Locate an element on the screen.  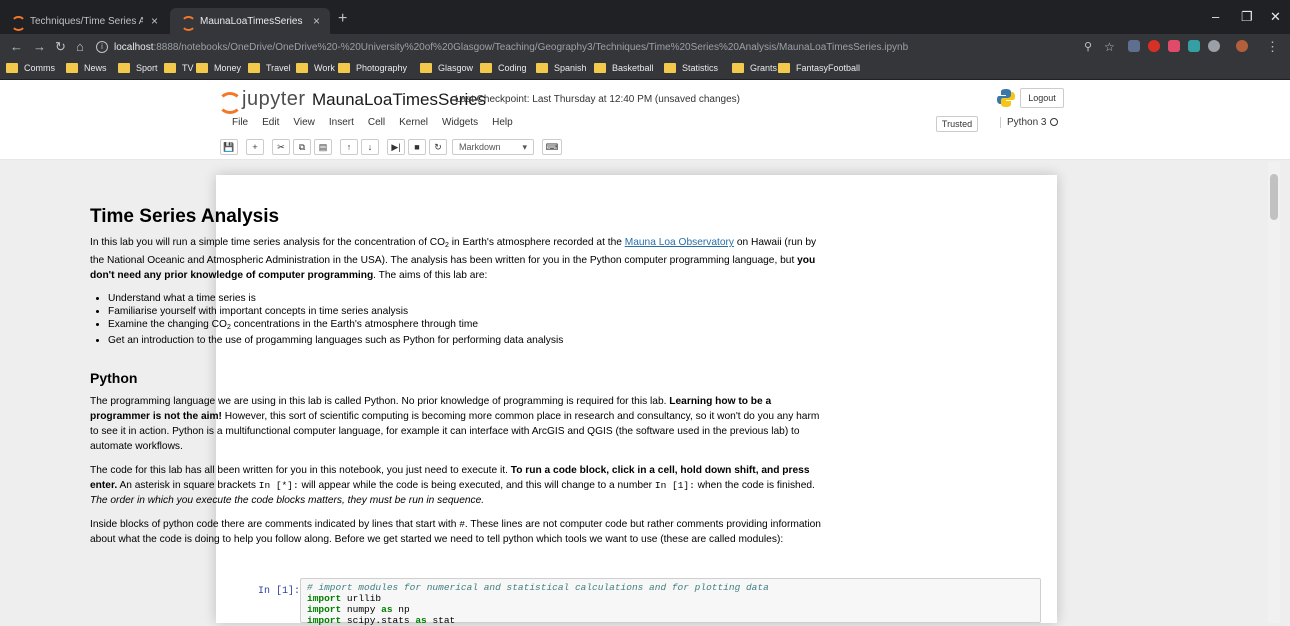
stop-icon: ■ is located at coordinates (417, 147).